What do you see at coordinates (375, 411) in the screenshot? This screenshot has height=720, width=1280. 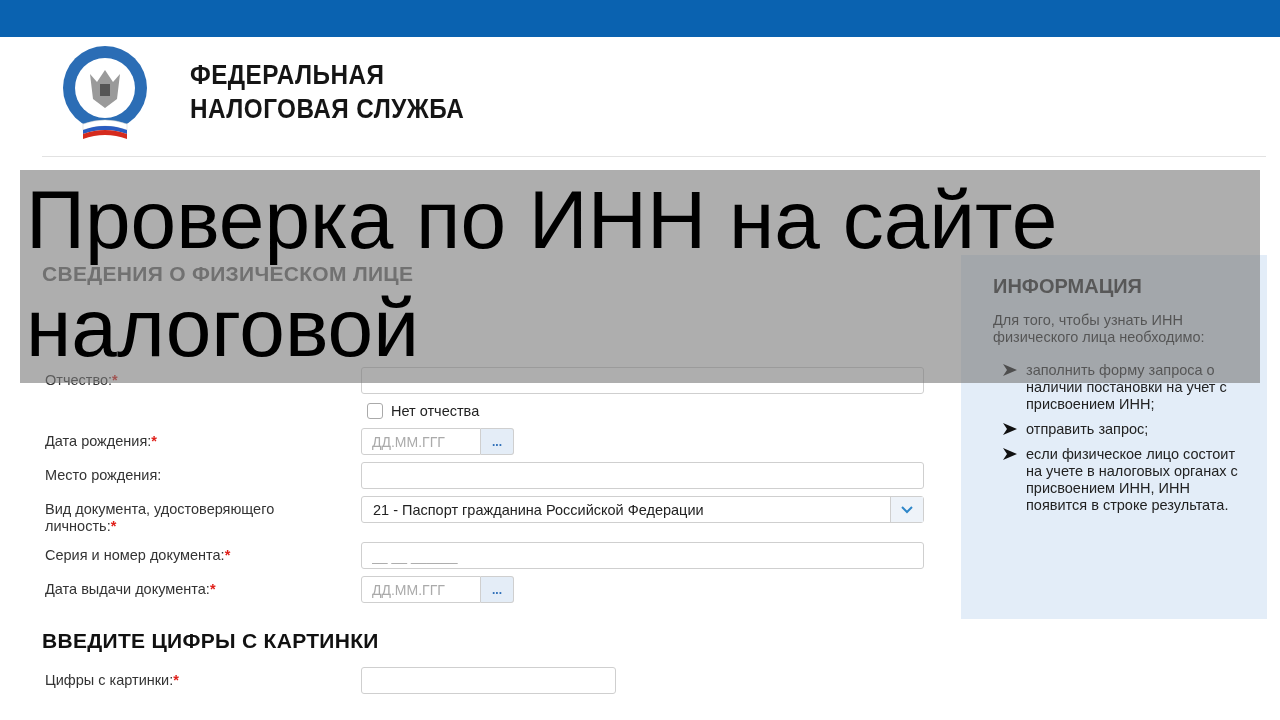 I see `checkbox` at bounding box center [375, 411].